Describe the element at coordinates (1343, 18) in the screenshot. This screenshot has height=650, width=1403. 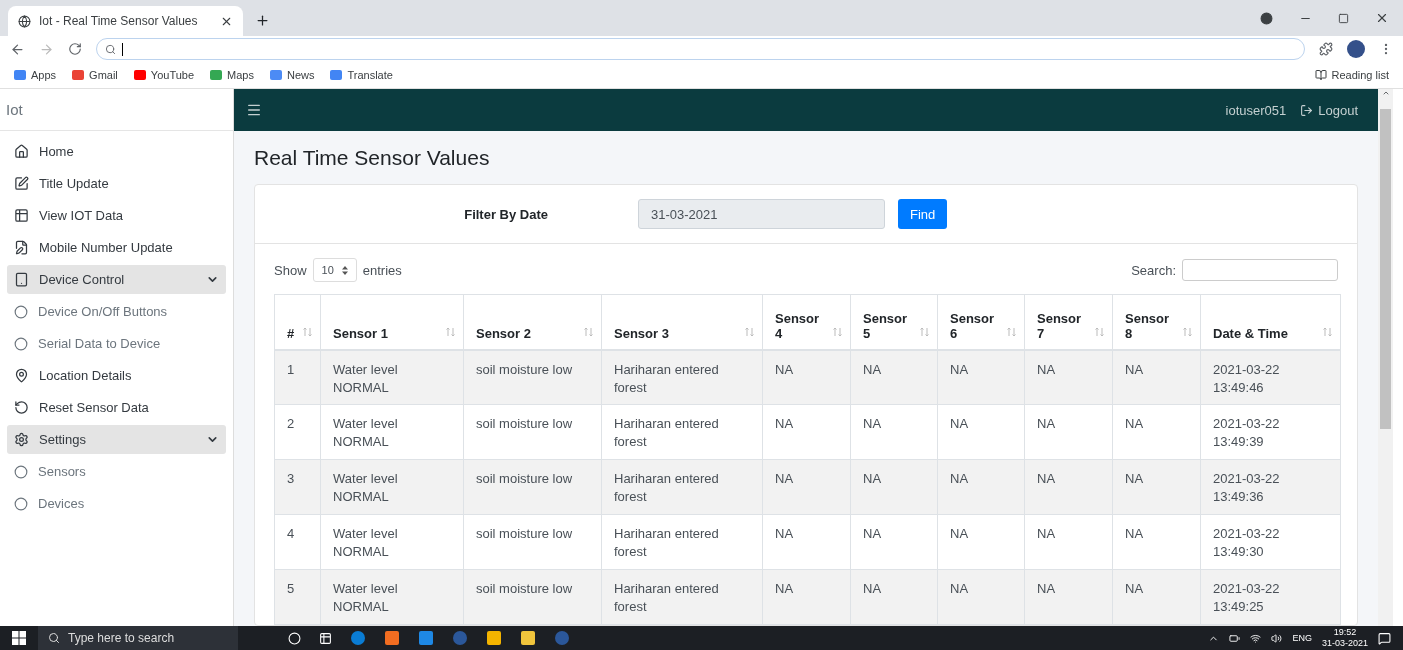
I see `maximize-icon` at that location.